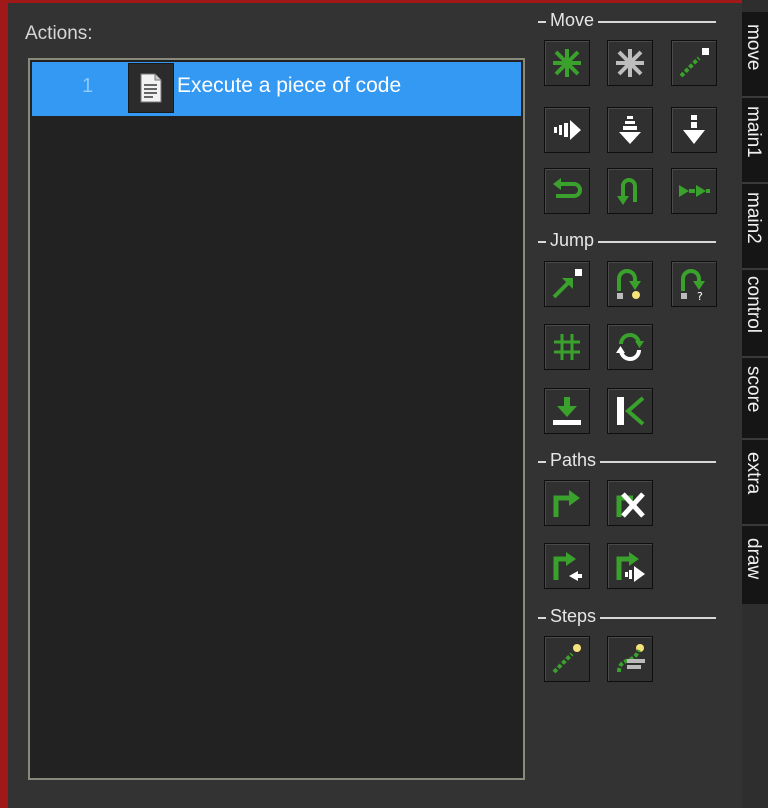 This screenshot has height=808, width=768. I want to click on tab-score-label: score, so click(753, 389).